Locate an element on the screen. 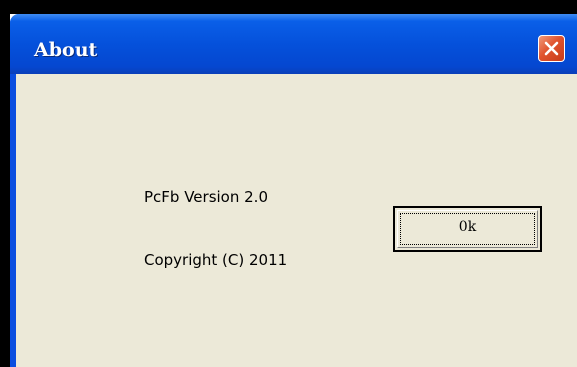 The image size is (577, 367). copyright-label: Copyright (C) 2011 is located at coordinates (216, 260).